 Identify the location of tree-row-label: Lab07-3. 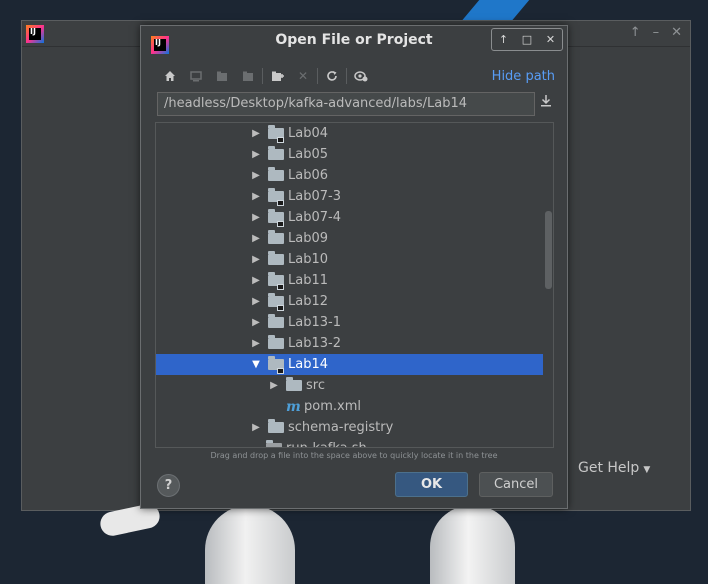
(314, 196).